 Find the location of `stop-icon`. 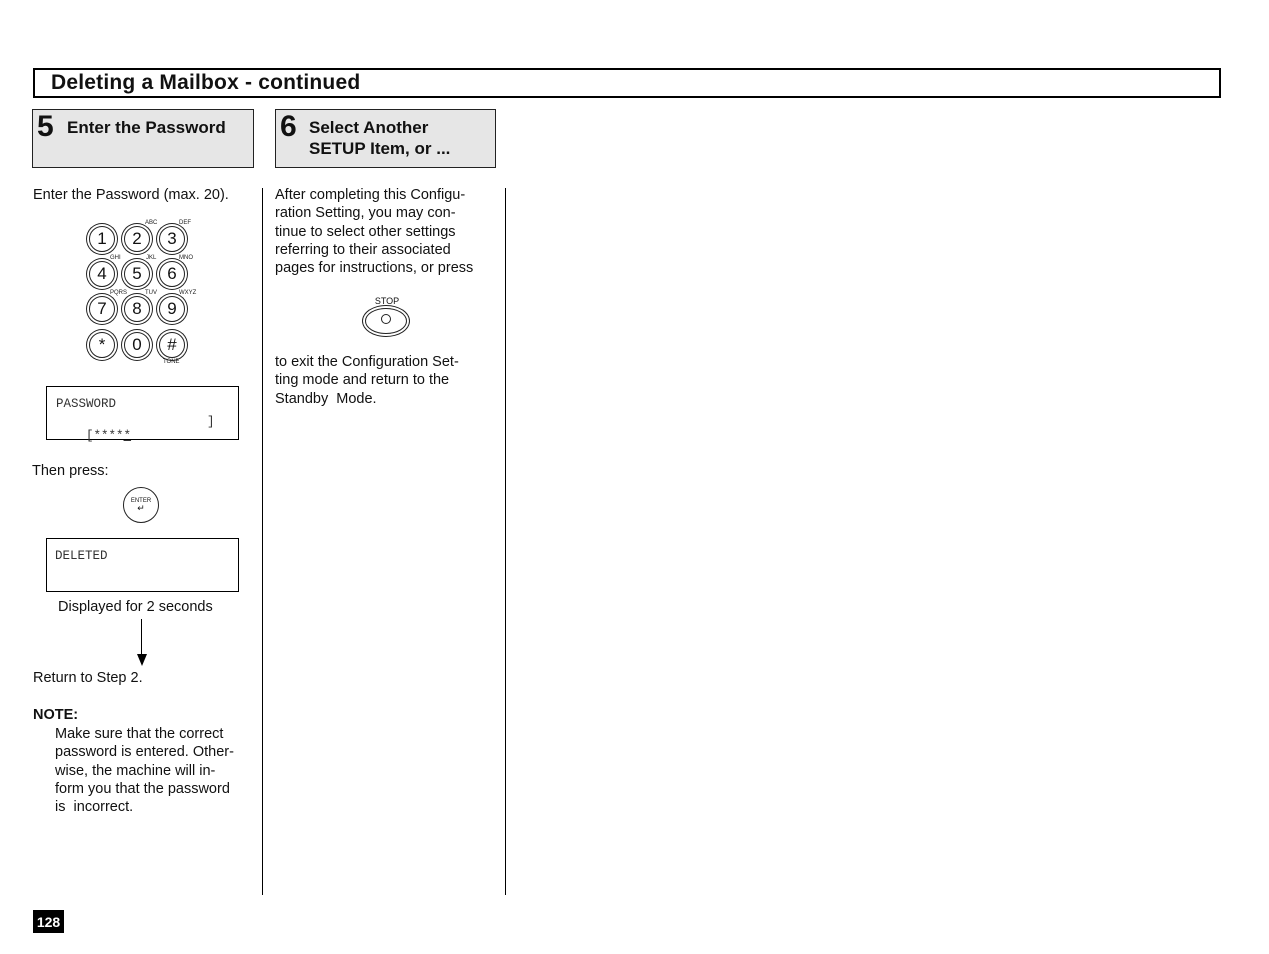

stop-icon is located at coordinates (386, 319).